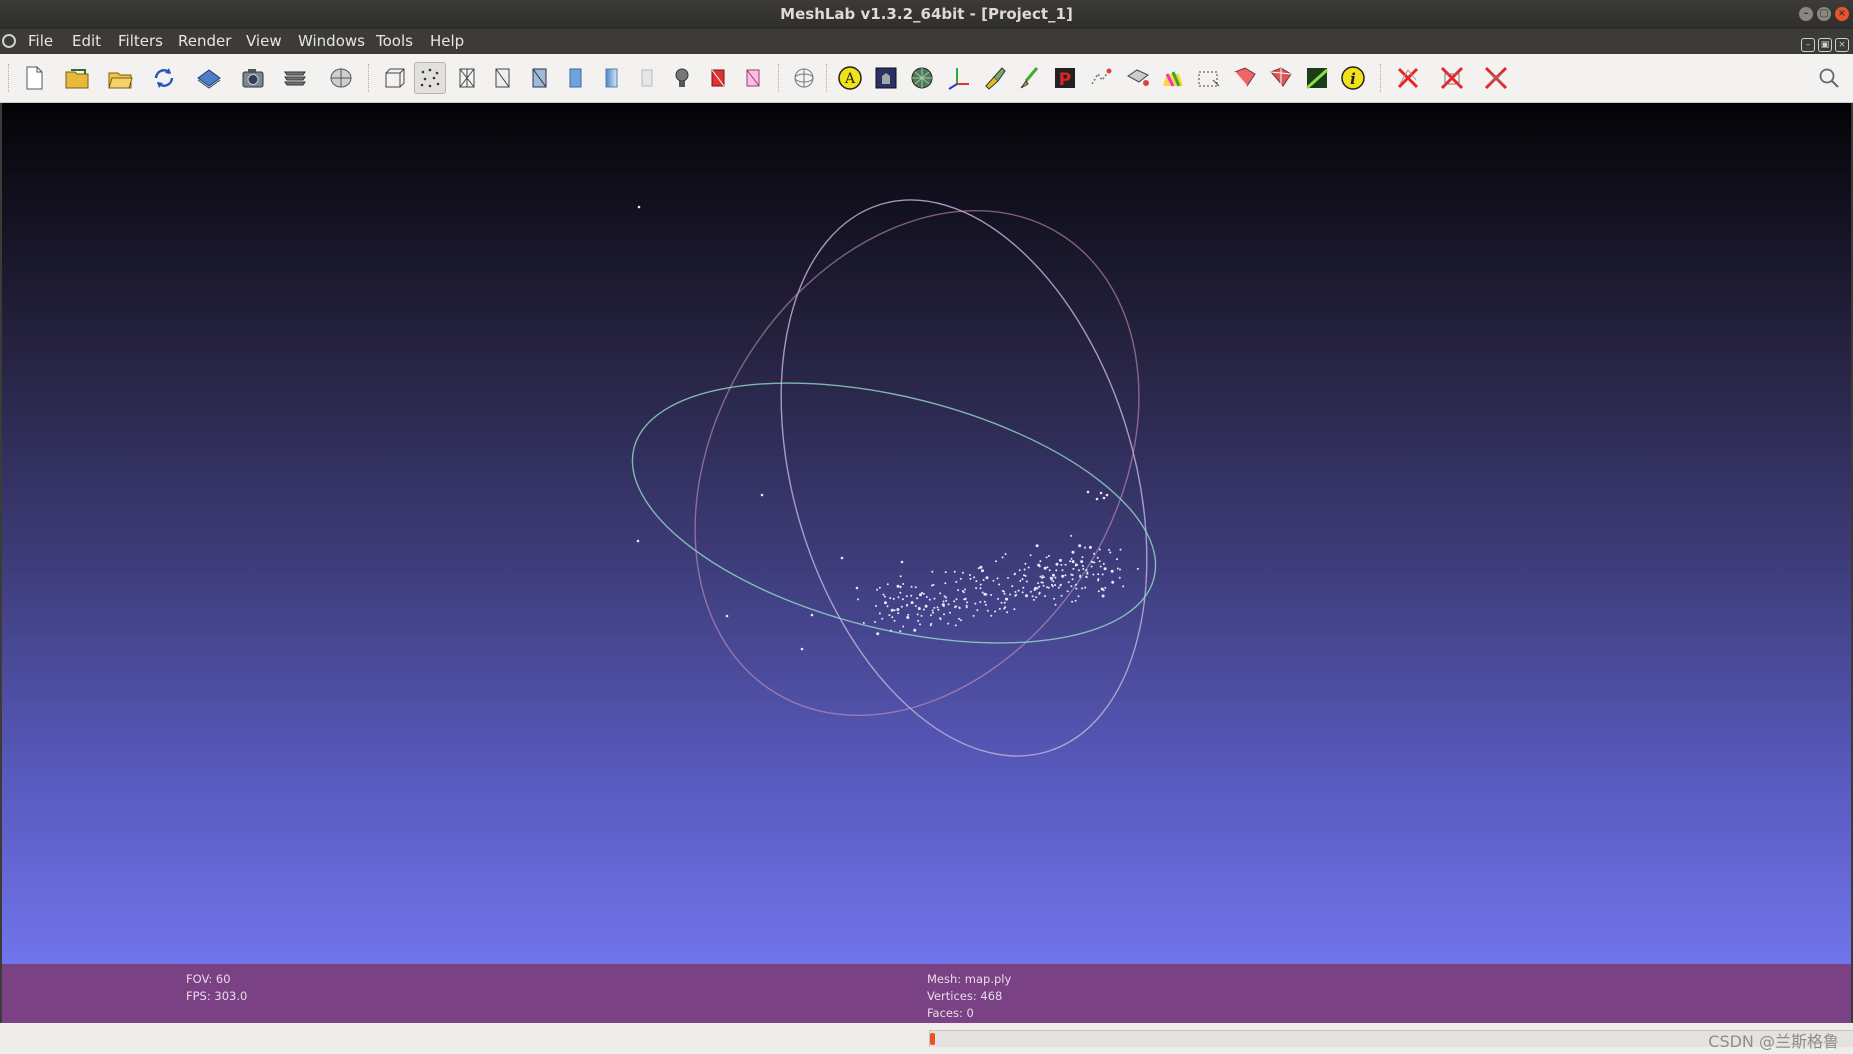  Describe the element at coordinates (718, 78) in the screenshot. I see `backface-icon` at that location.